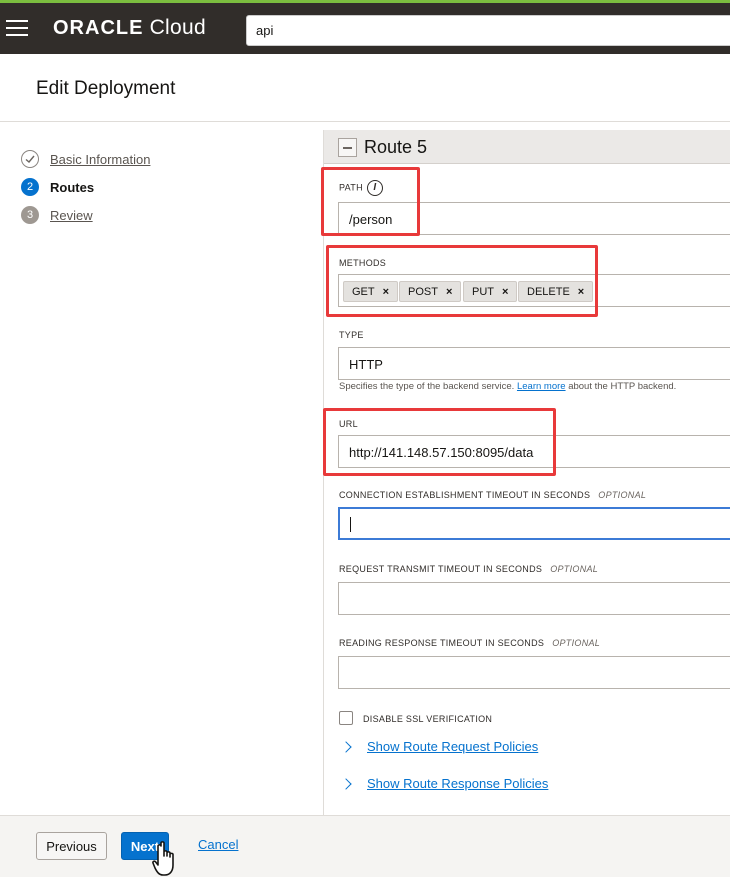 The image size is (730, 878). Describe the element at coordinates (534, 523) in the screenshot. I see `connection-timeout-input` at that location.